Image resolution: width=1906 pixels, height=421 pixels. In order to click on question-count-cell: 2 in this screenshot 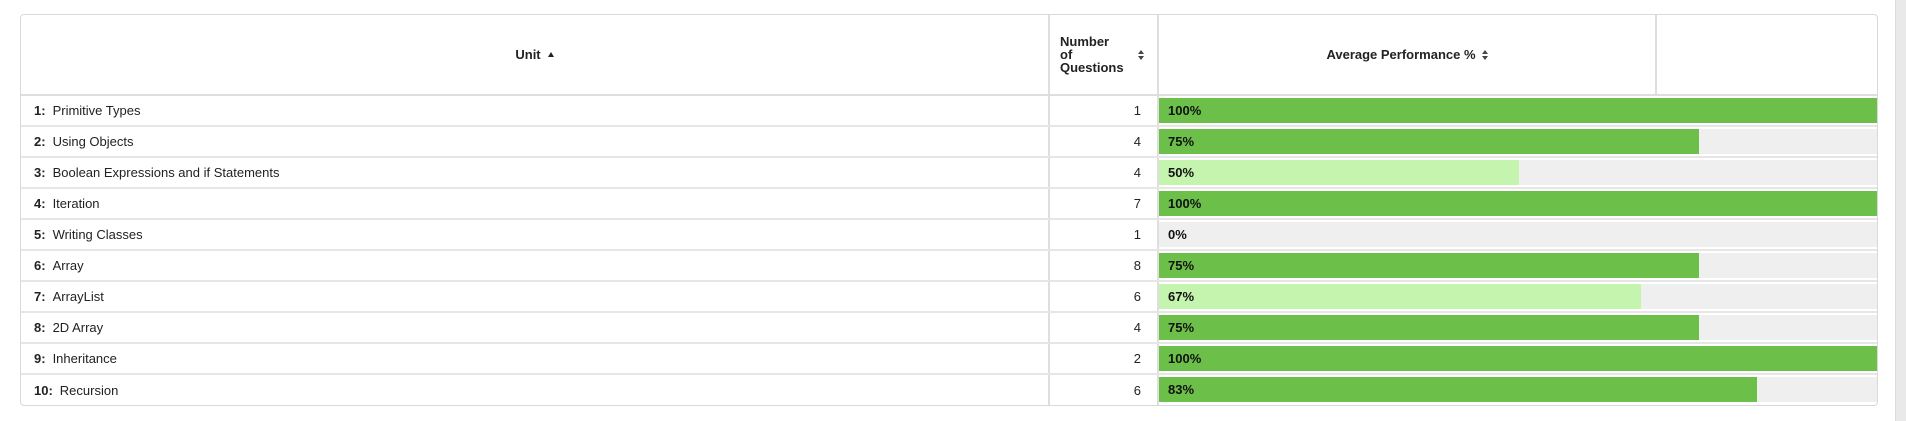, I will do `click(1104, 358)`.